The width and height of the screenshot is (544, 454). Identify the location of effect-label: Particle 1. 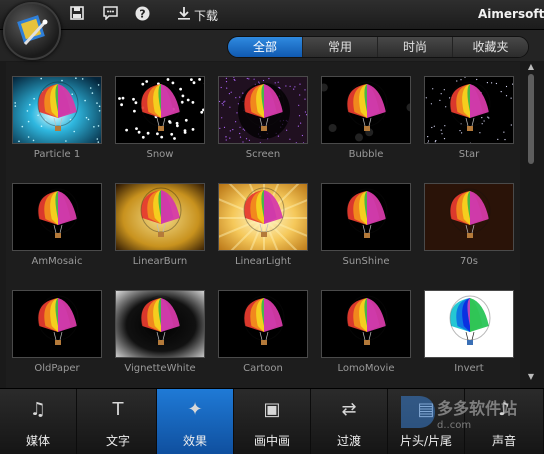
(57, 154).